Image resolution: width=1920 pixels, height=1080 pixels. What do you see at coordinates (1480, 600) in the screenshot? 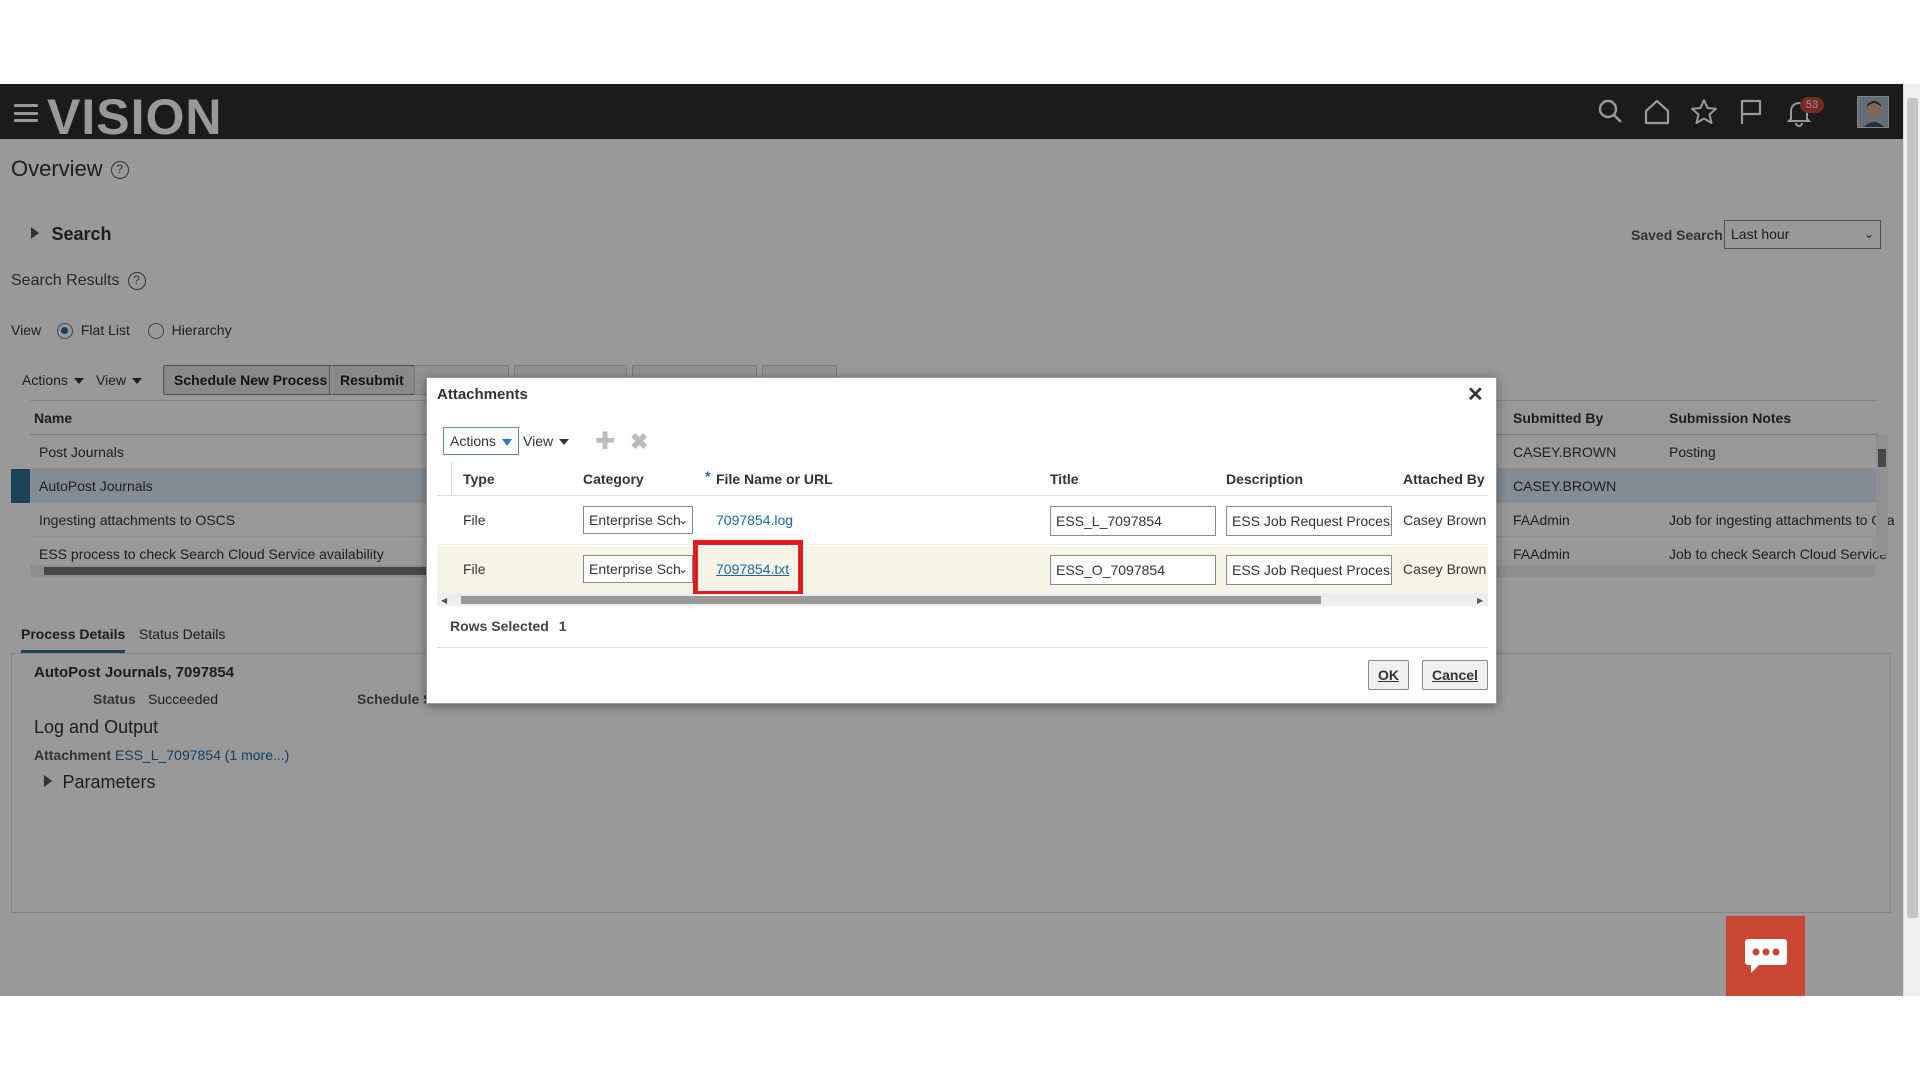
I see `scroll-right-icon: ▶` at bounding box center [1480, 600].